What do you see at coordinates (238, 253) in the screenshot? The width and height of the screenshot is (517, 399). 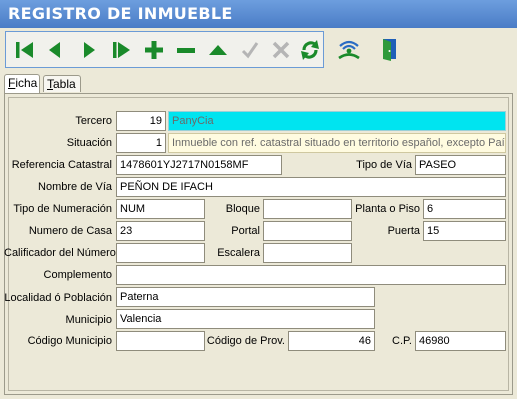 I see `escalera-label: Escalera` at bounding box center [238, 253].